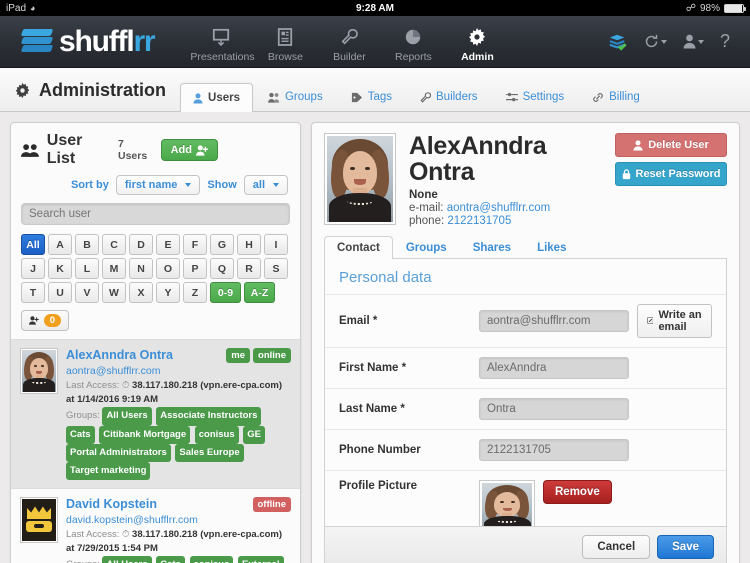 This screenshot has width=750, height=563. I want to click on email-field, so click(554, 320).